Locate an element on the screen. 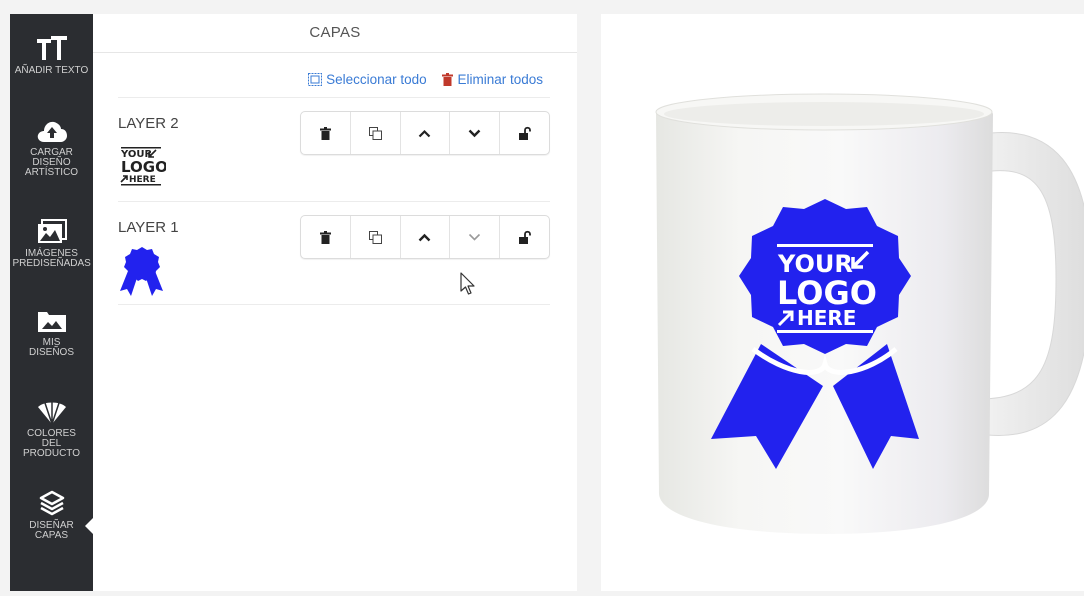 The width and height of the screenshot is (1084, 596). upload-art-tool: CARGAR DISEÑO ARTÍSTICO is located at coordinates (51, 148).